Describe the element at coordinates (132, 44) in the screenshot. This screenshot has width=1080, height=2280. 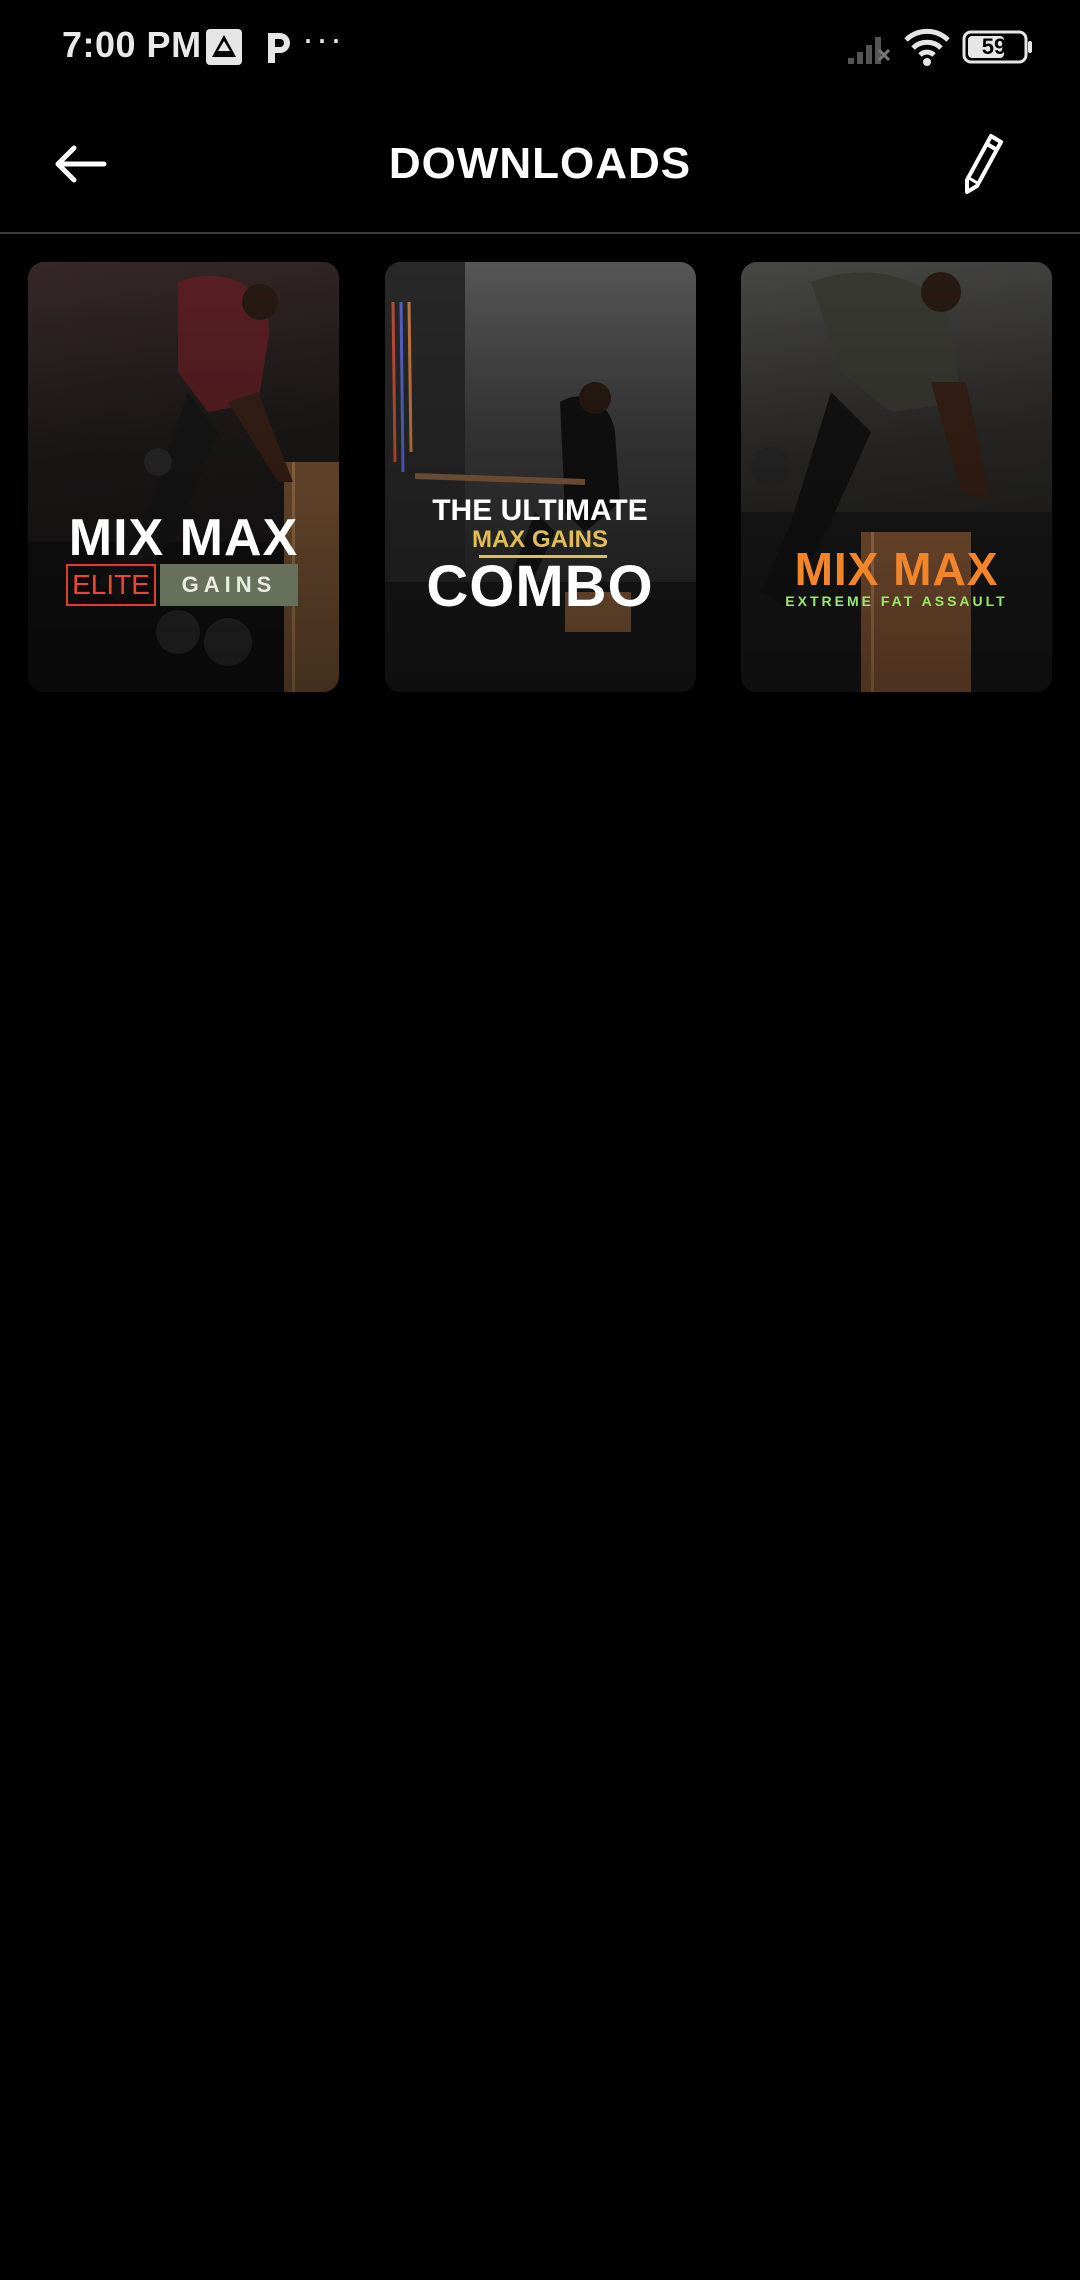
I see `status-time: 7:00 PM` at that location.